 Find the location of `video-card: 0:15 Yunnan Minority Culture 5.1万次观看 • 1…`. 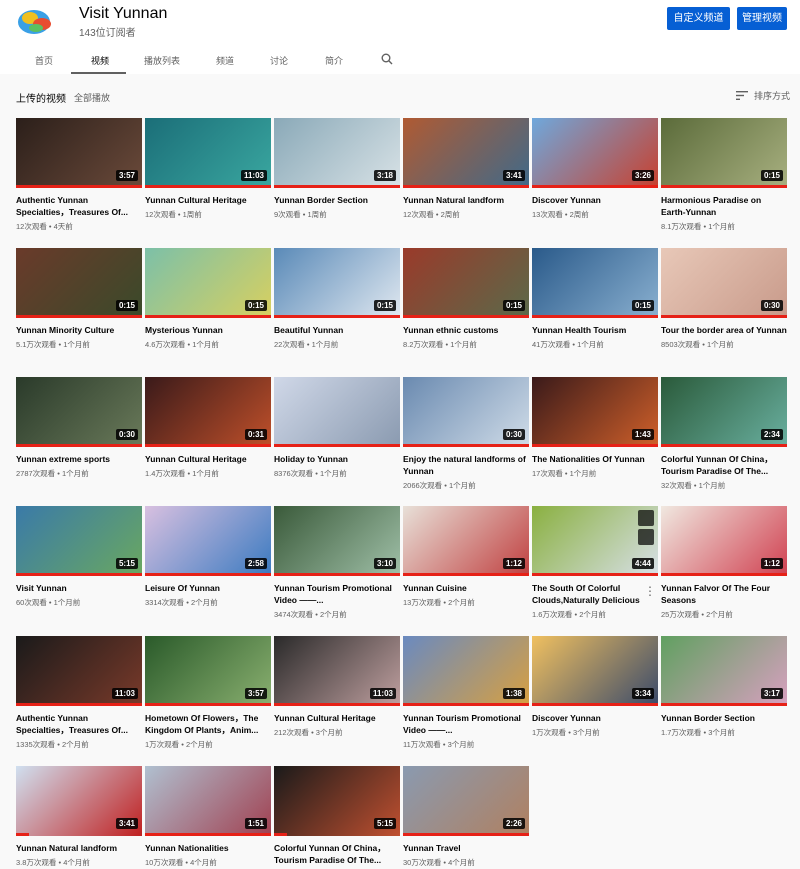

video-card: 0:15 Yunnan Minority Culture 5.1万次观看 • 1… is located at coordinates (79, 299).